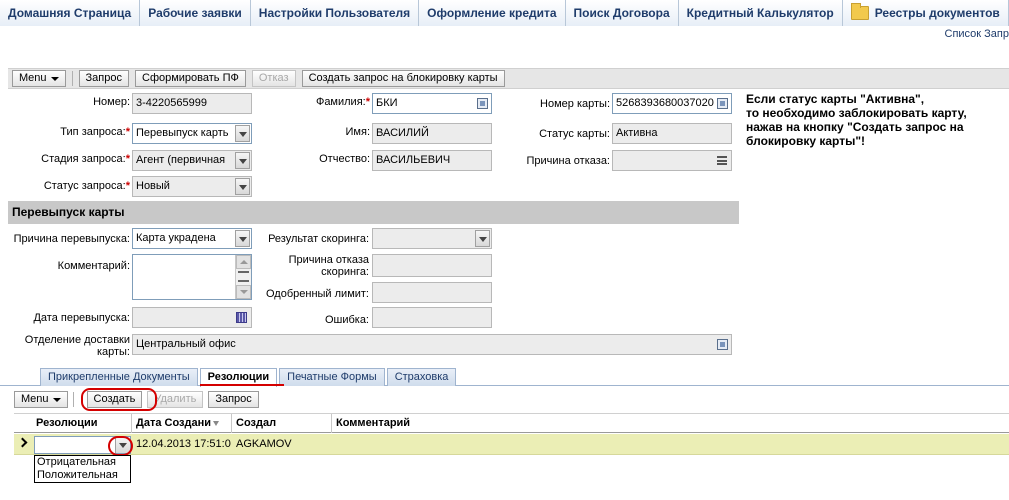 Image resolution: width=1009 pixels, height=500 pixels. I want to click on column-header-created-date: Дата Создани, so click(182, 423).